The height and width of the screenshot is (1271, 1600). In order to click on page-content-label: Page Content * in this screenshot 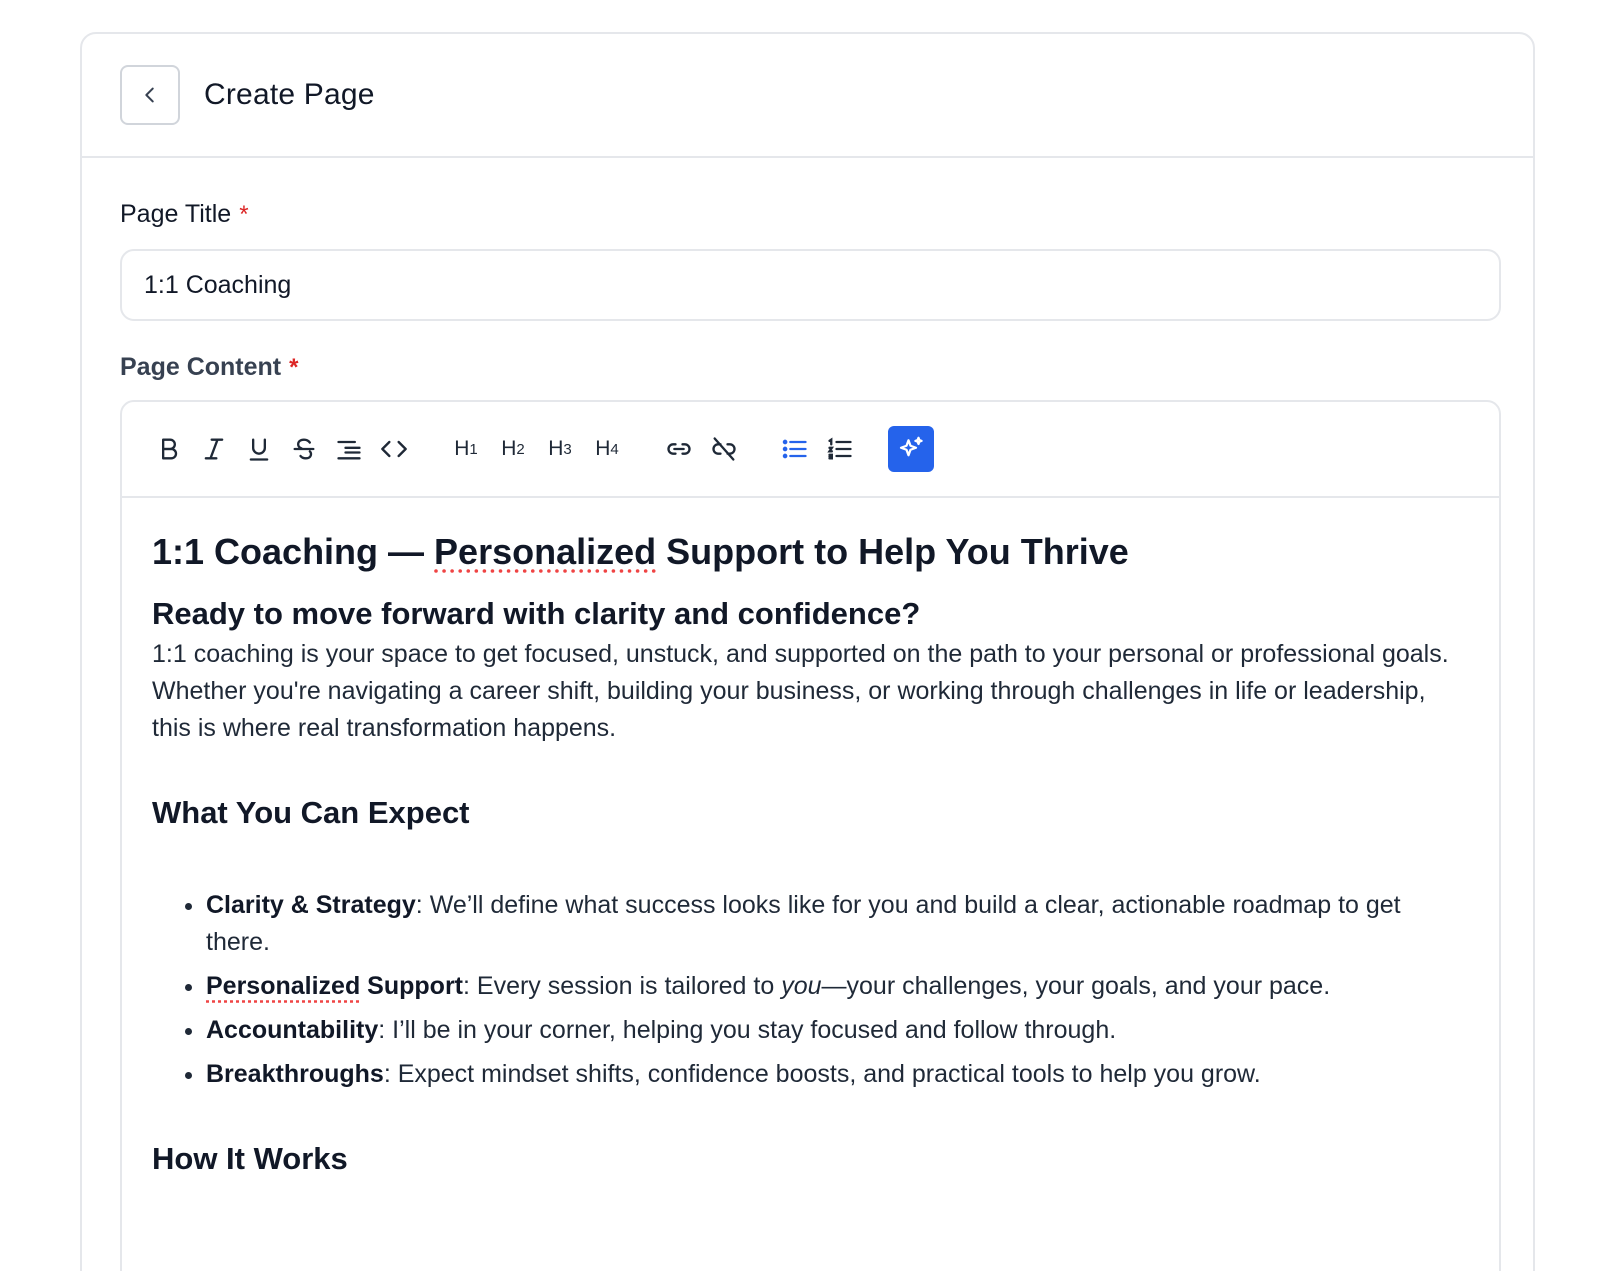, I will do `click(807, 367)`.